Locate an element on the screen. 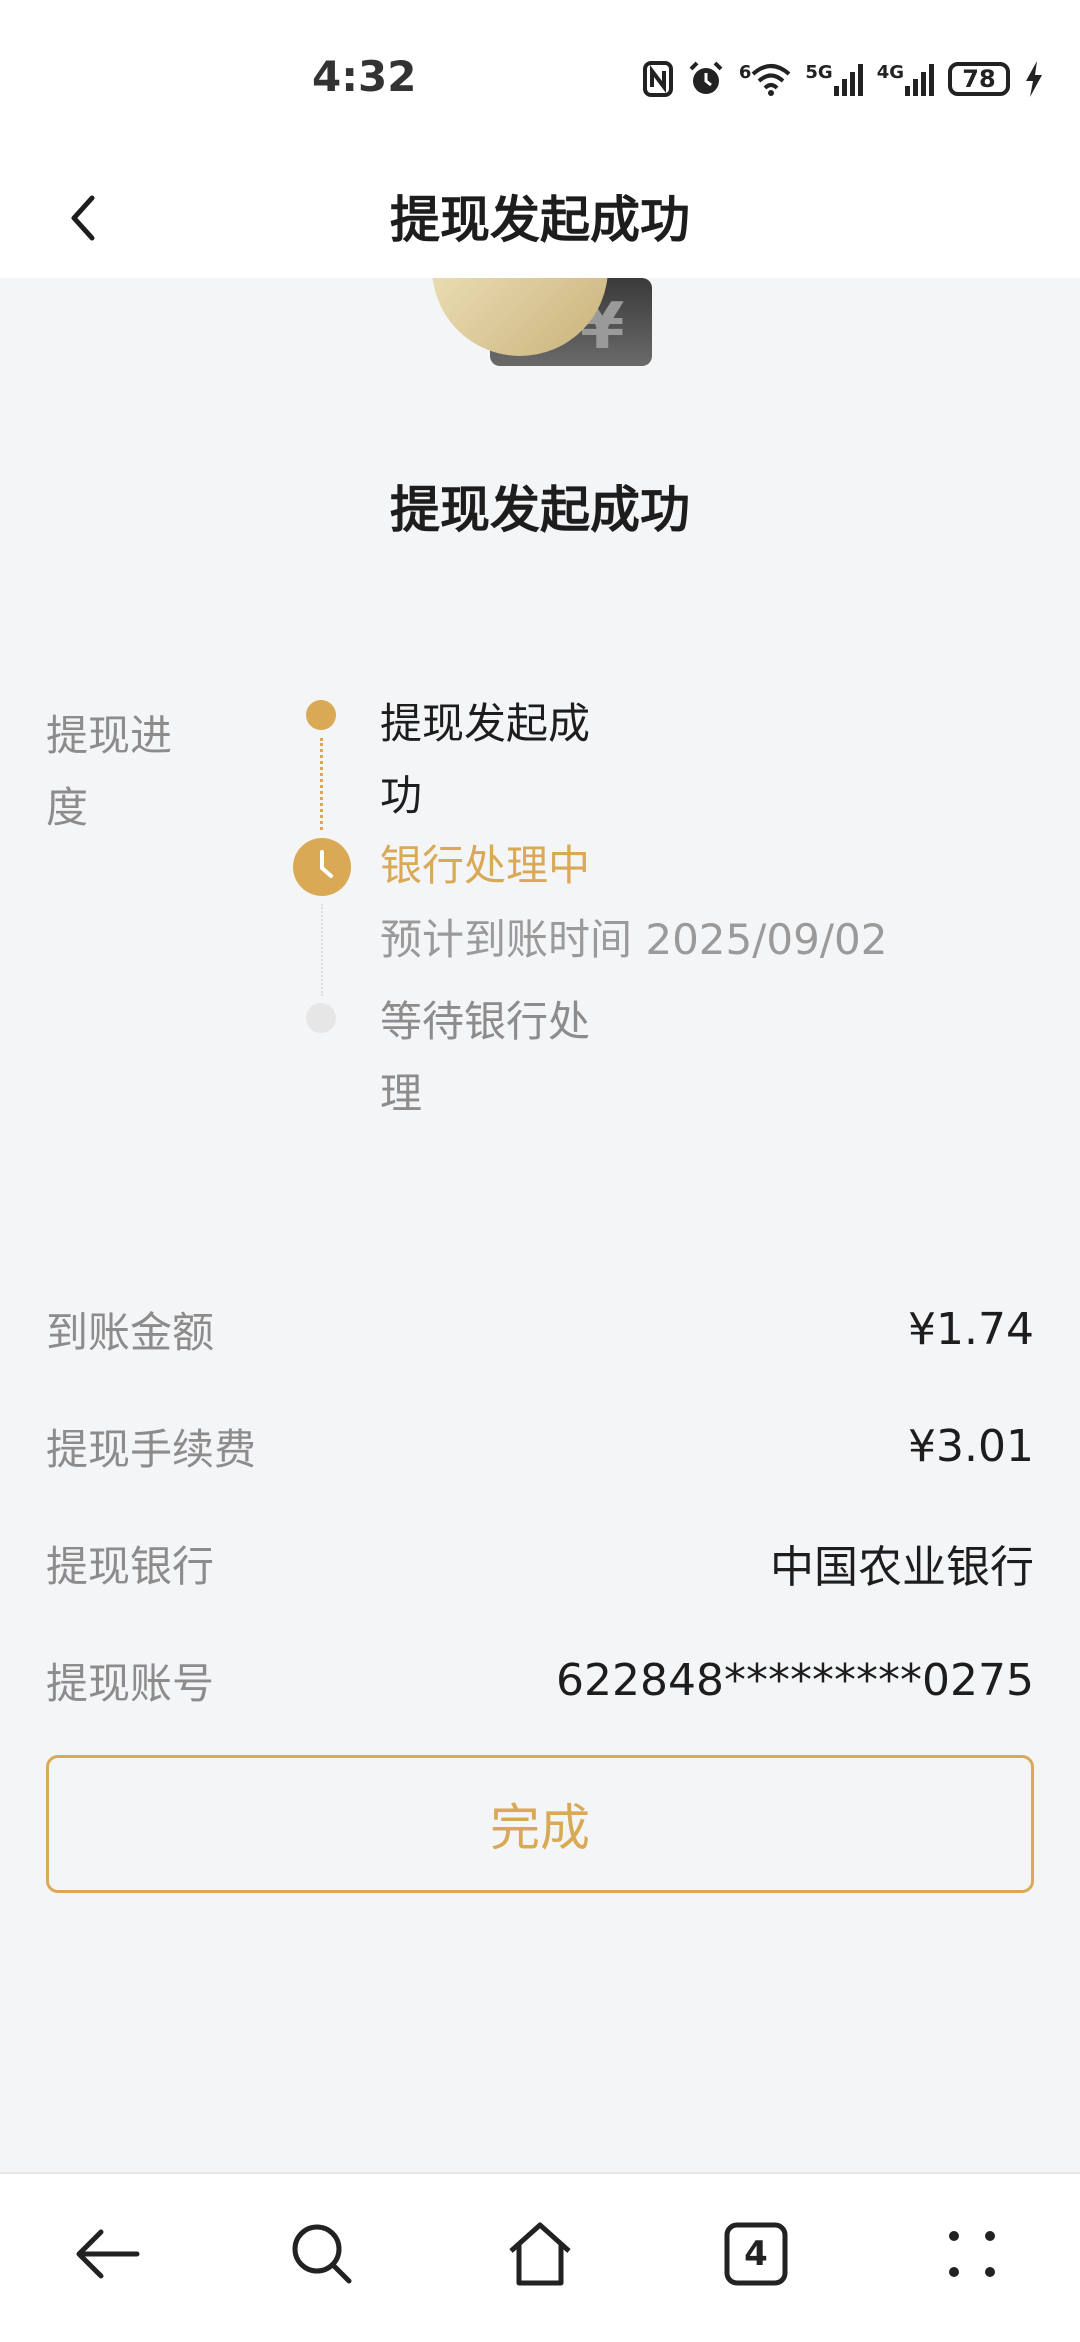 Image resolution: width=1080 pixels, height=2342 pixels. battery-indicator: 78 is located at coordinates (979, 79).